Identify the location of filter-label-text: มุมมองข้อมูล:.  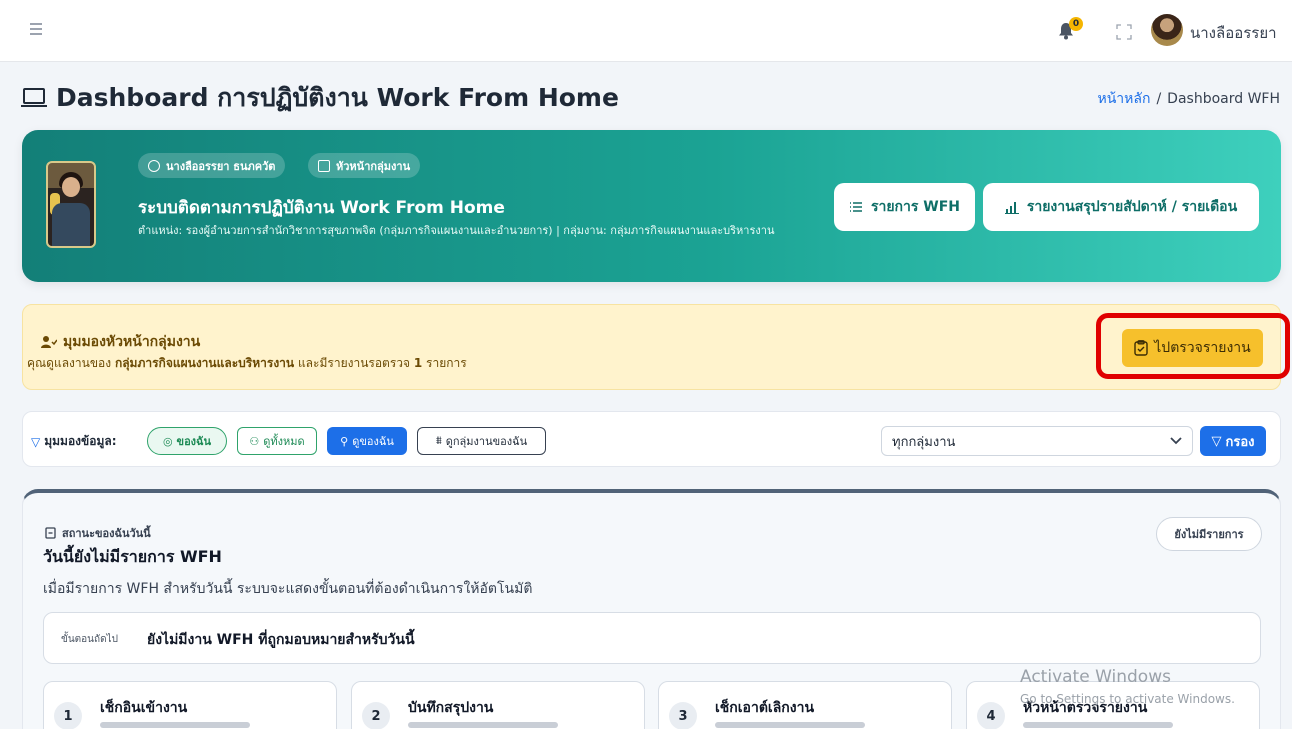
(80, 441).